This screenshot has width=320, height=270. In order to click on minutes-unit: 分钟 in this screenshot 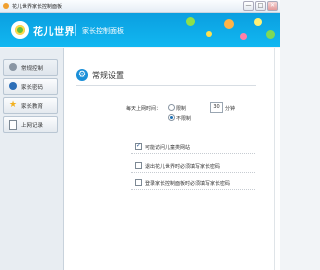, I will do `click(230, 109)`.